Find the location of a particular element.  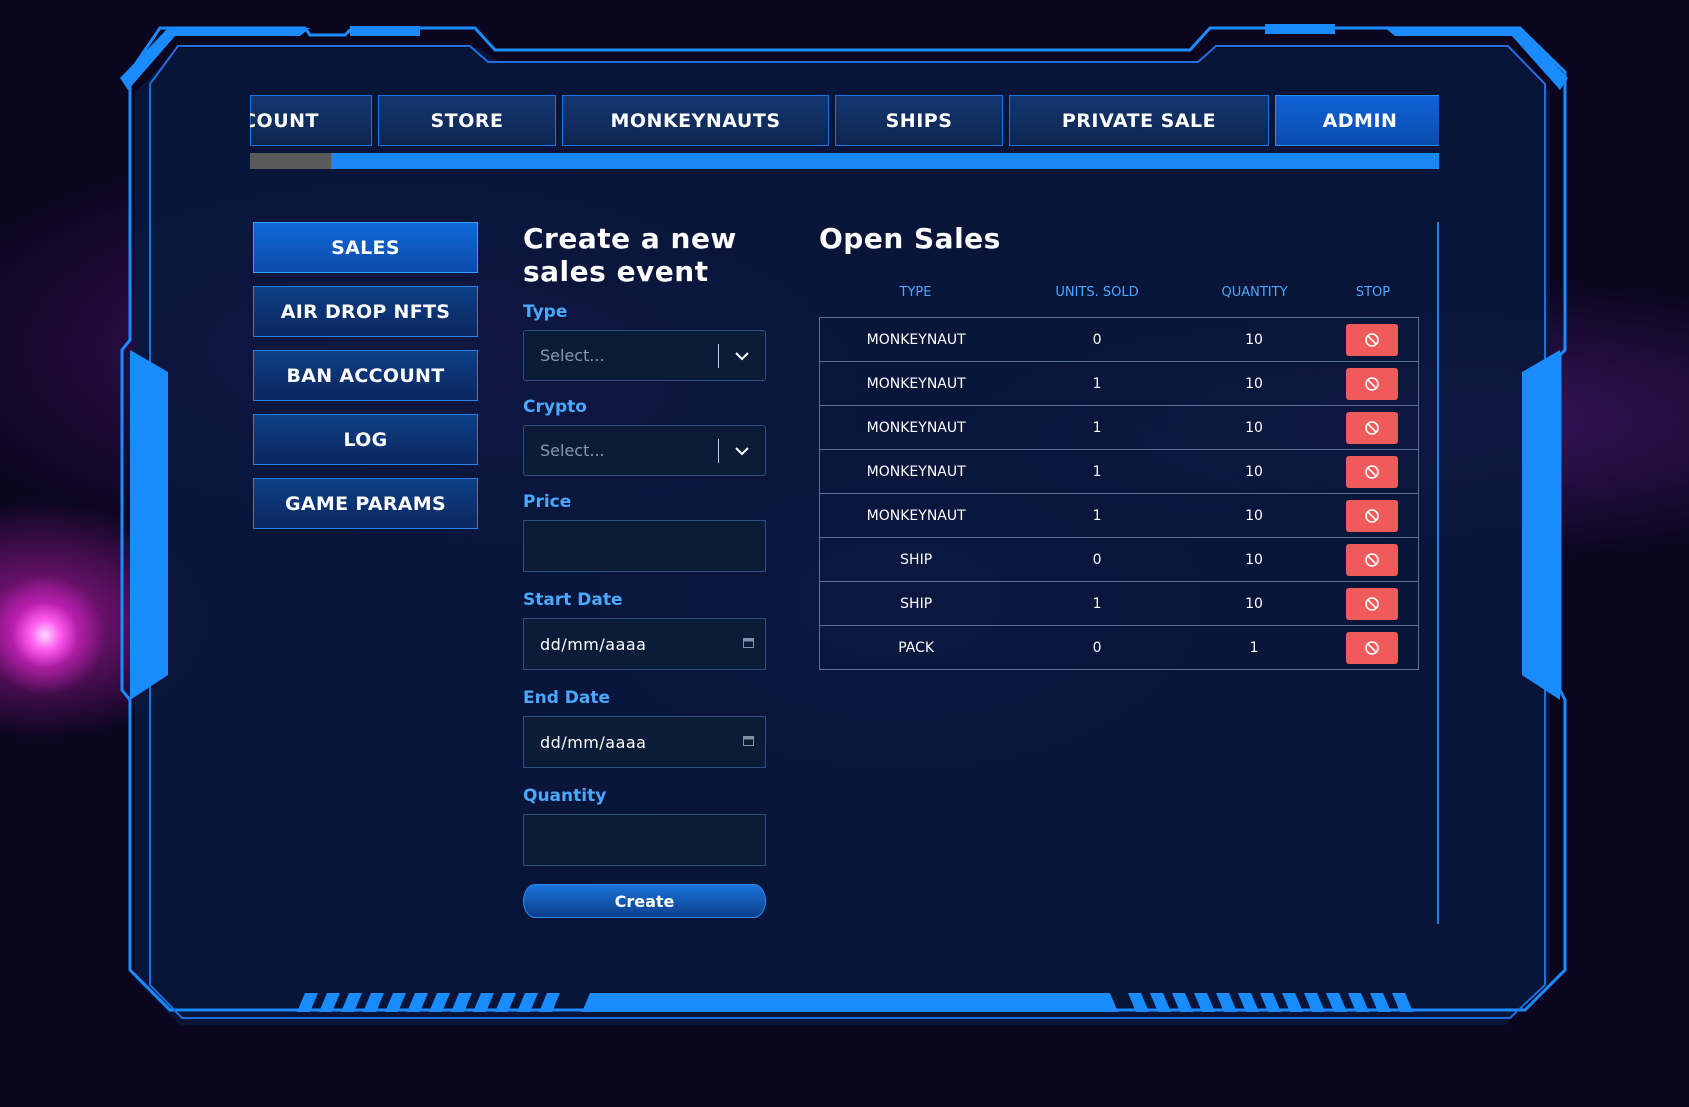

tab-account: COUNT is located at coordinates (311, 120).